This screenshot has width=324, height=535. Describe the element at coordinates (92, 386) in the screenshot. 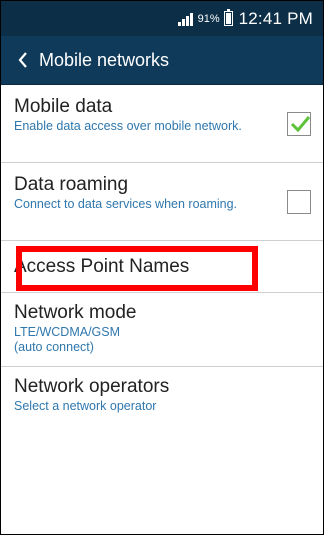

I see `network-operators-title: Network operators` at that location.